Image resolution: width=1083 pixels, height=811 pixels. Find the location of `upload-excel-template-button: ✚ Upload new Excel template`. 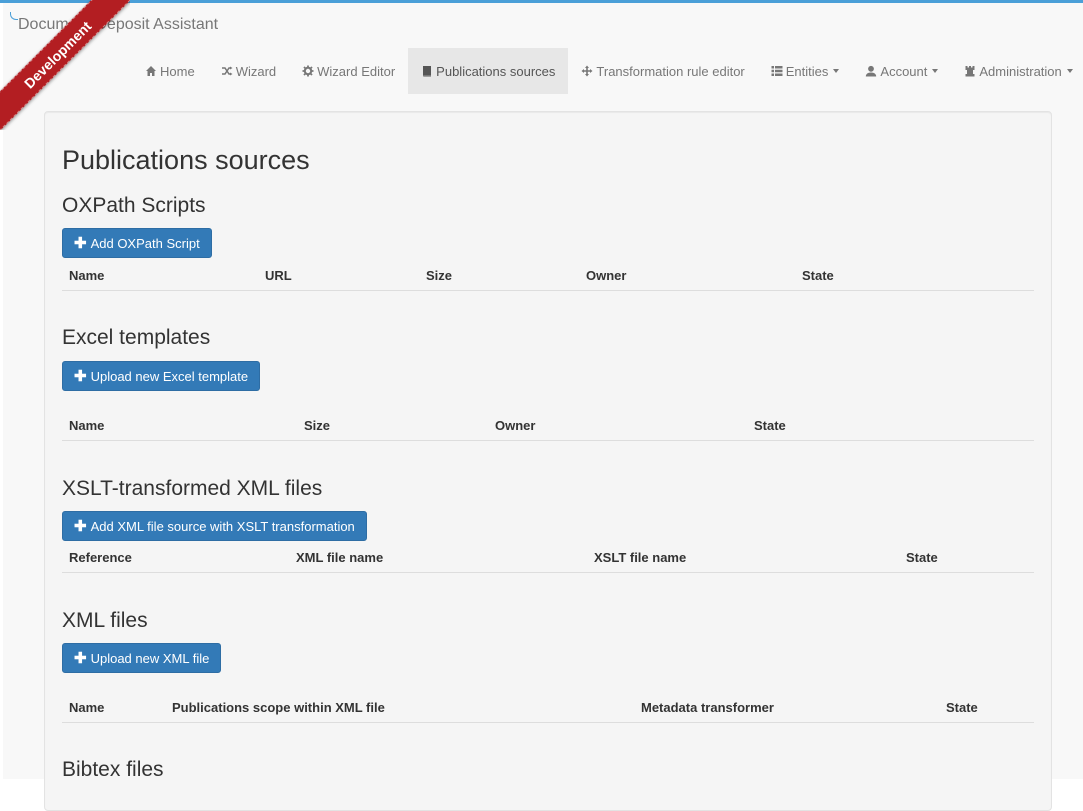

upload-excel-template-button: ✚ Upload new Excel template is located at coordinates (161, 376).